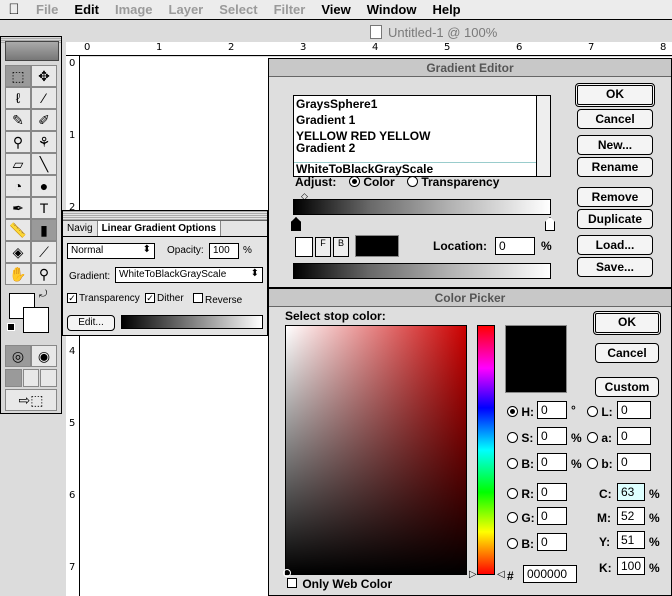 The width and height of the screenshot is (672, 596). What do you see at coordinates (44, 120) in the screenshot?
I see `paintbrush-tool-icon: ✐` at bounding box center [44, 120].